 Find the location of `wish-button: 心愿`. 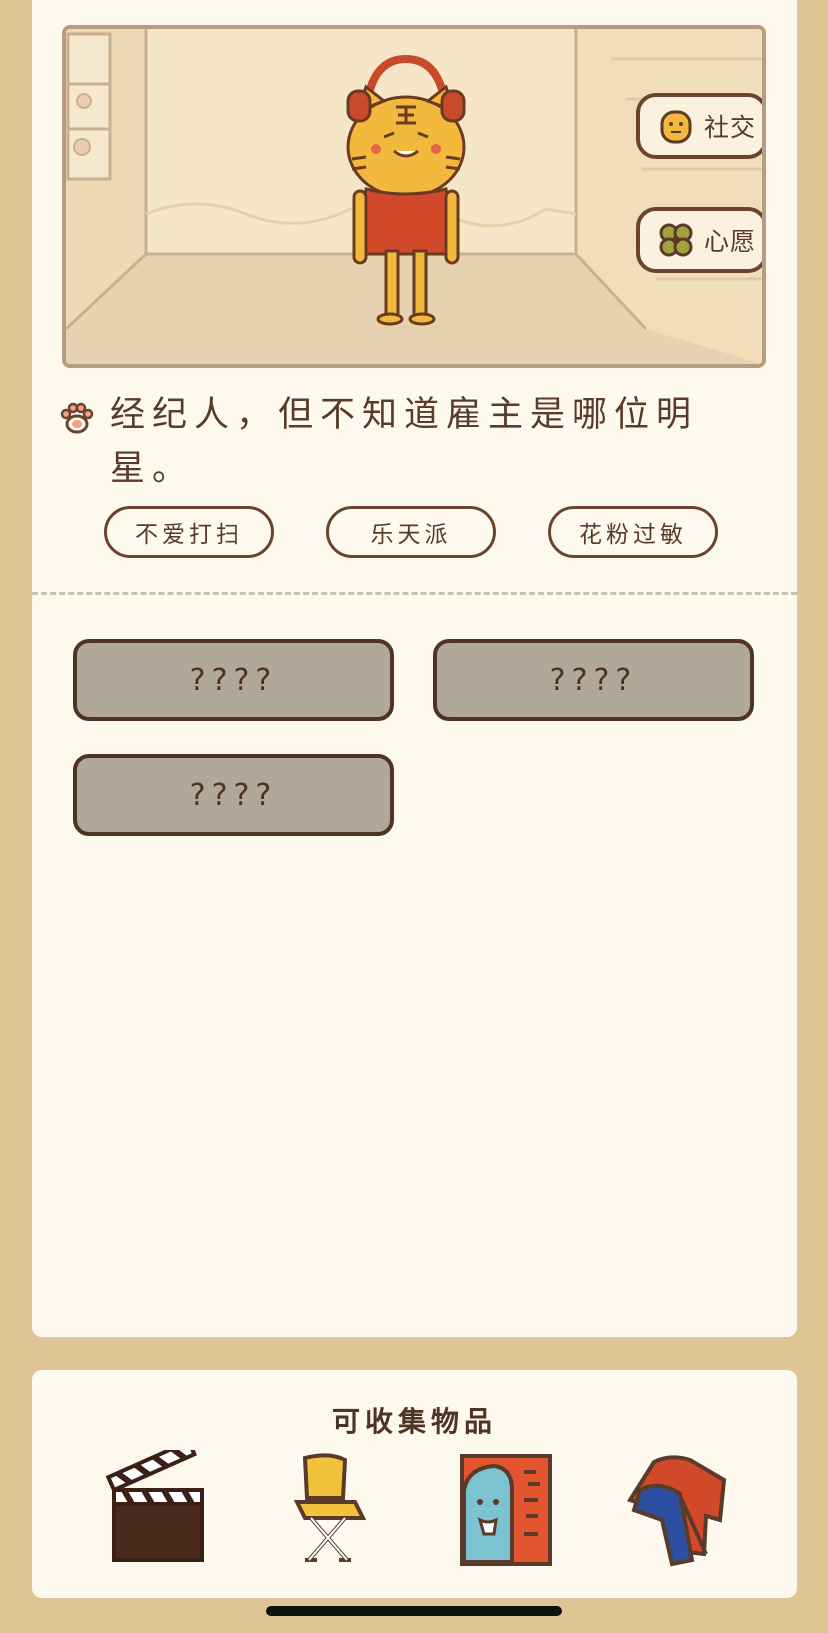

wish-button: 心愿 is located at coordinates (699, 240).